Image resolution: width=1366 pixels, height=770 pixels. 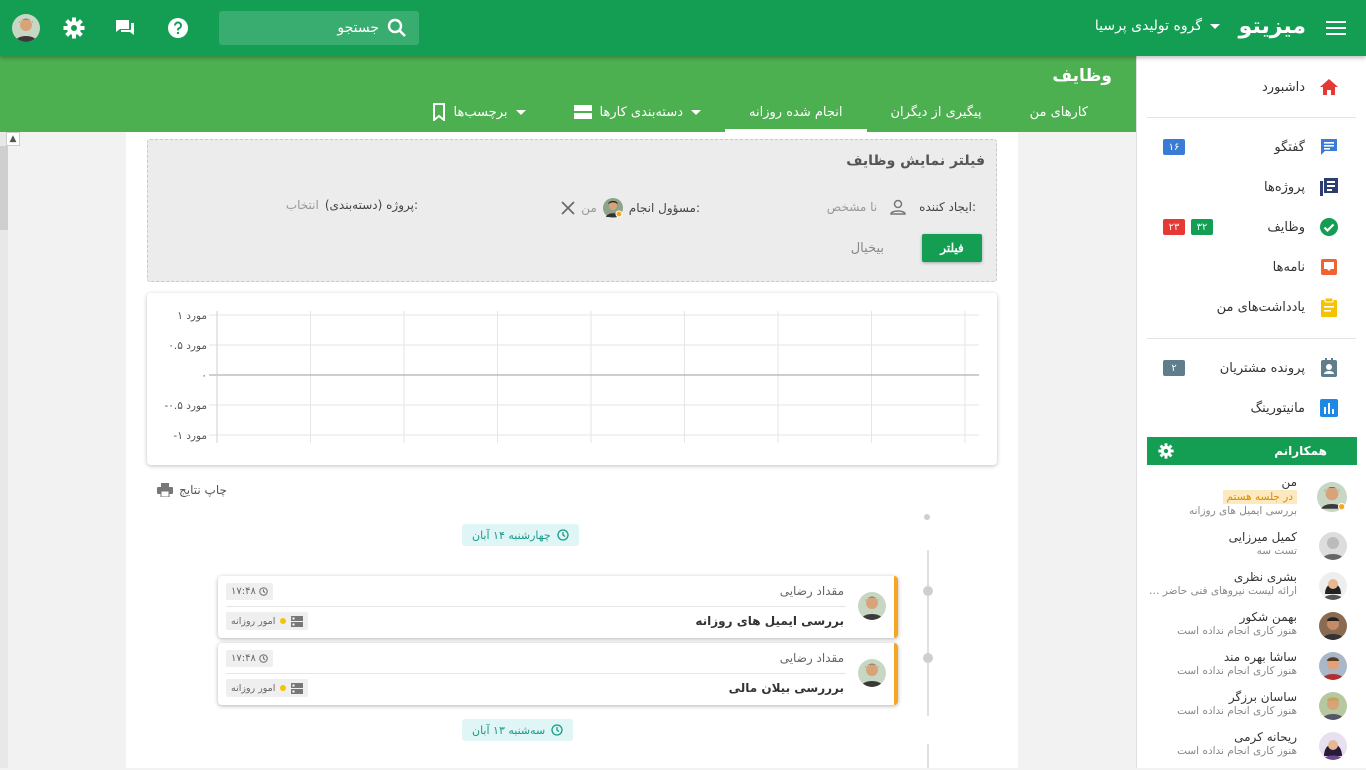 What do you see at coordinates (571, 376) in the screenshot?
I see `chart-svg: ۱ مورد ۰.۵ مورد ۰ -۰.۵ مورد -۱ مورد` at bounding box center [571, 376].